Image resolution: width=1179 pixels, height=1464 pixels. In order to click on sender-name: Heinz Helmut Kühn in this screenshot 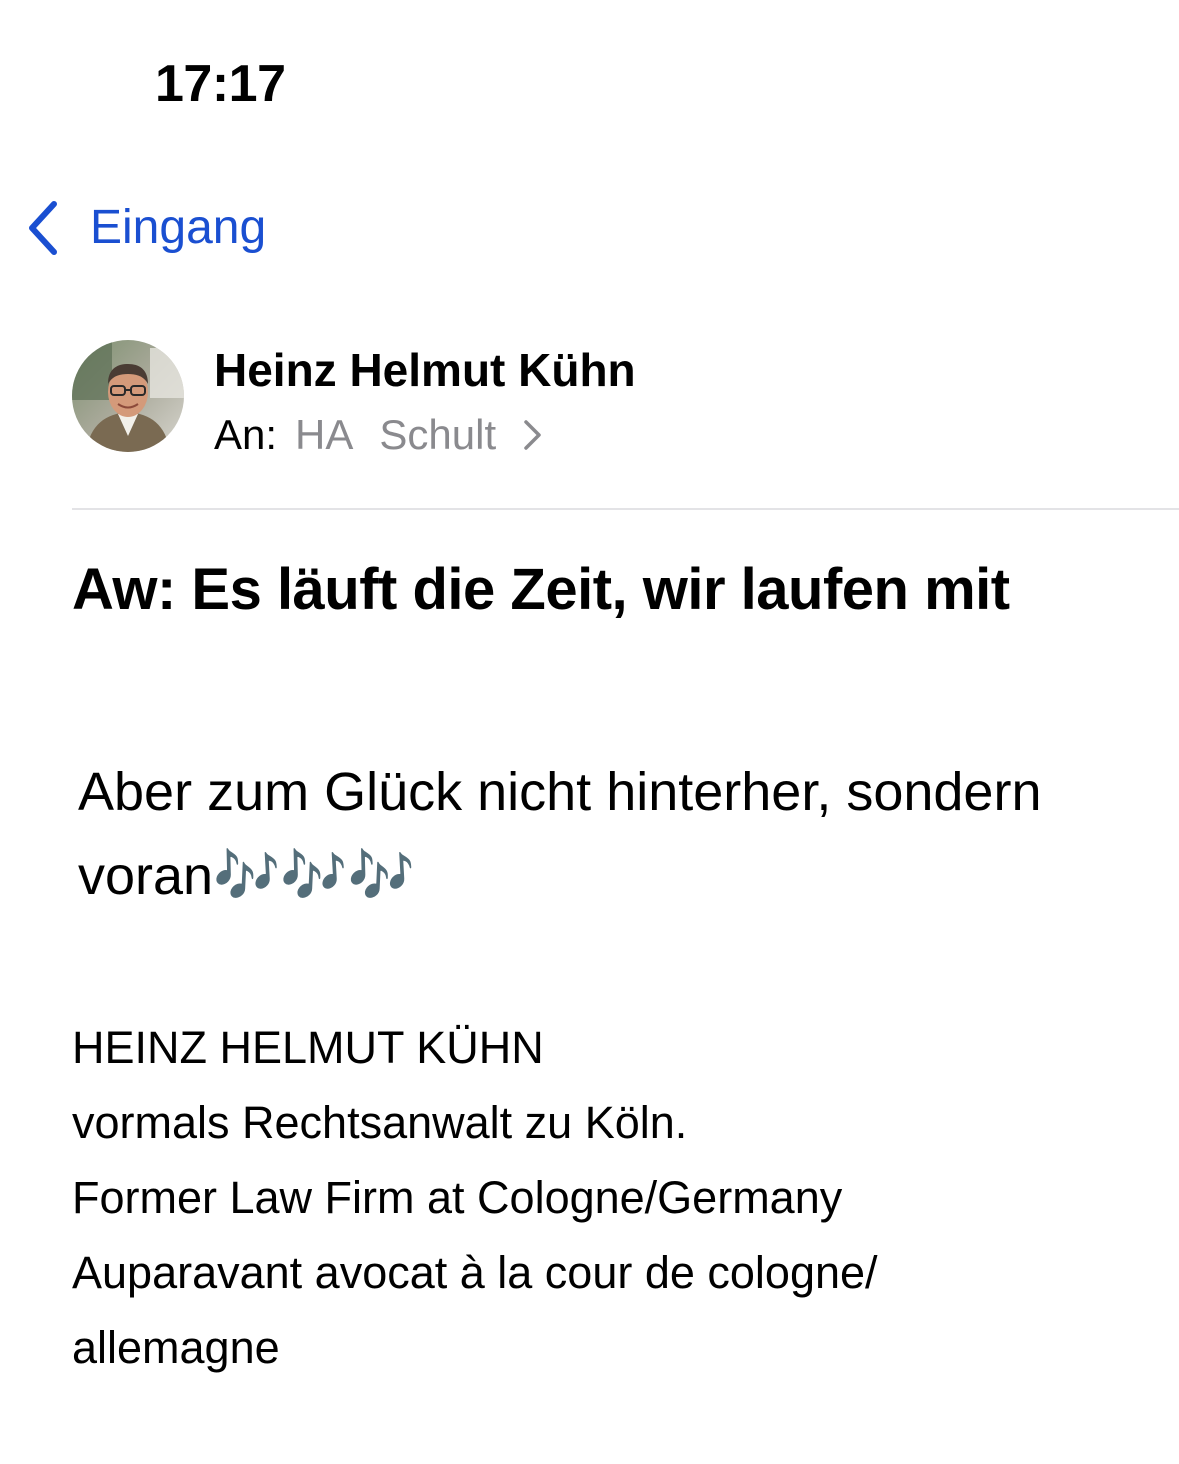, I will do `click(425, 370)`.